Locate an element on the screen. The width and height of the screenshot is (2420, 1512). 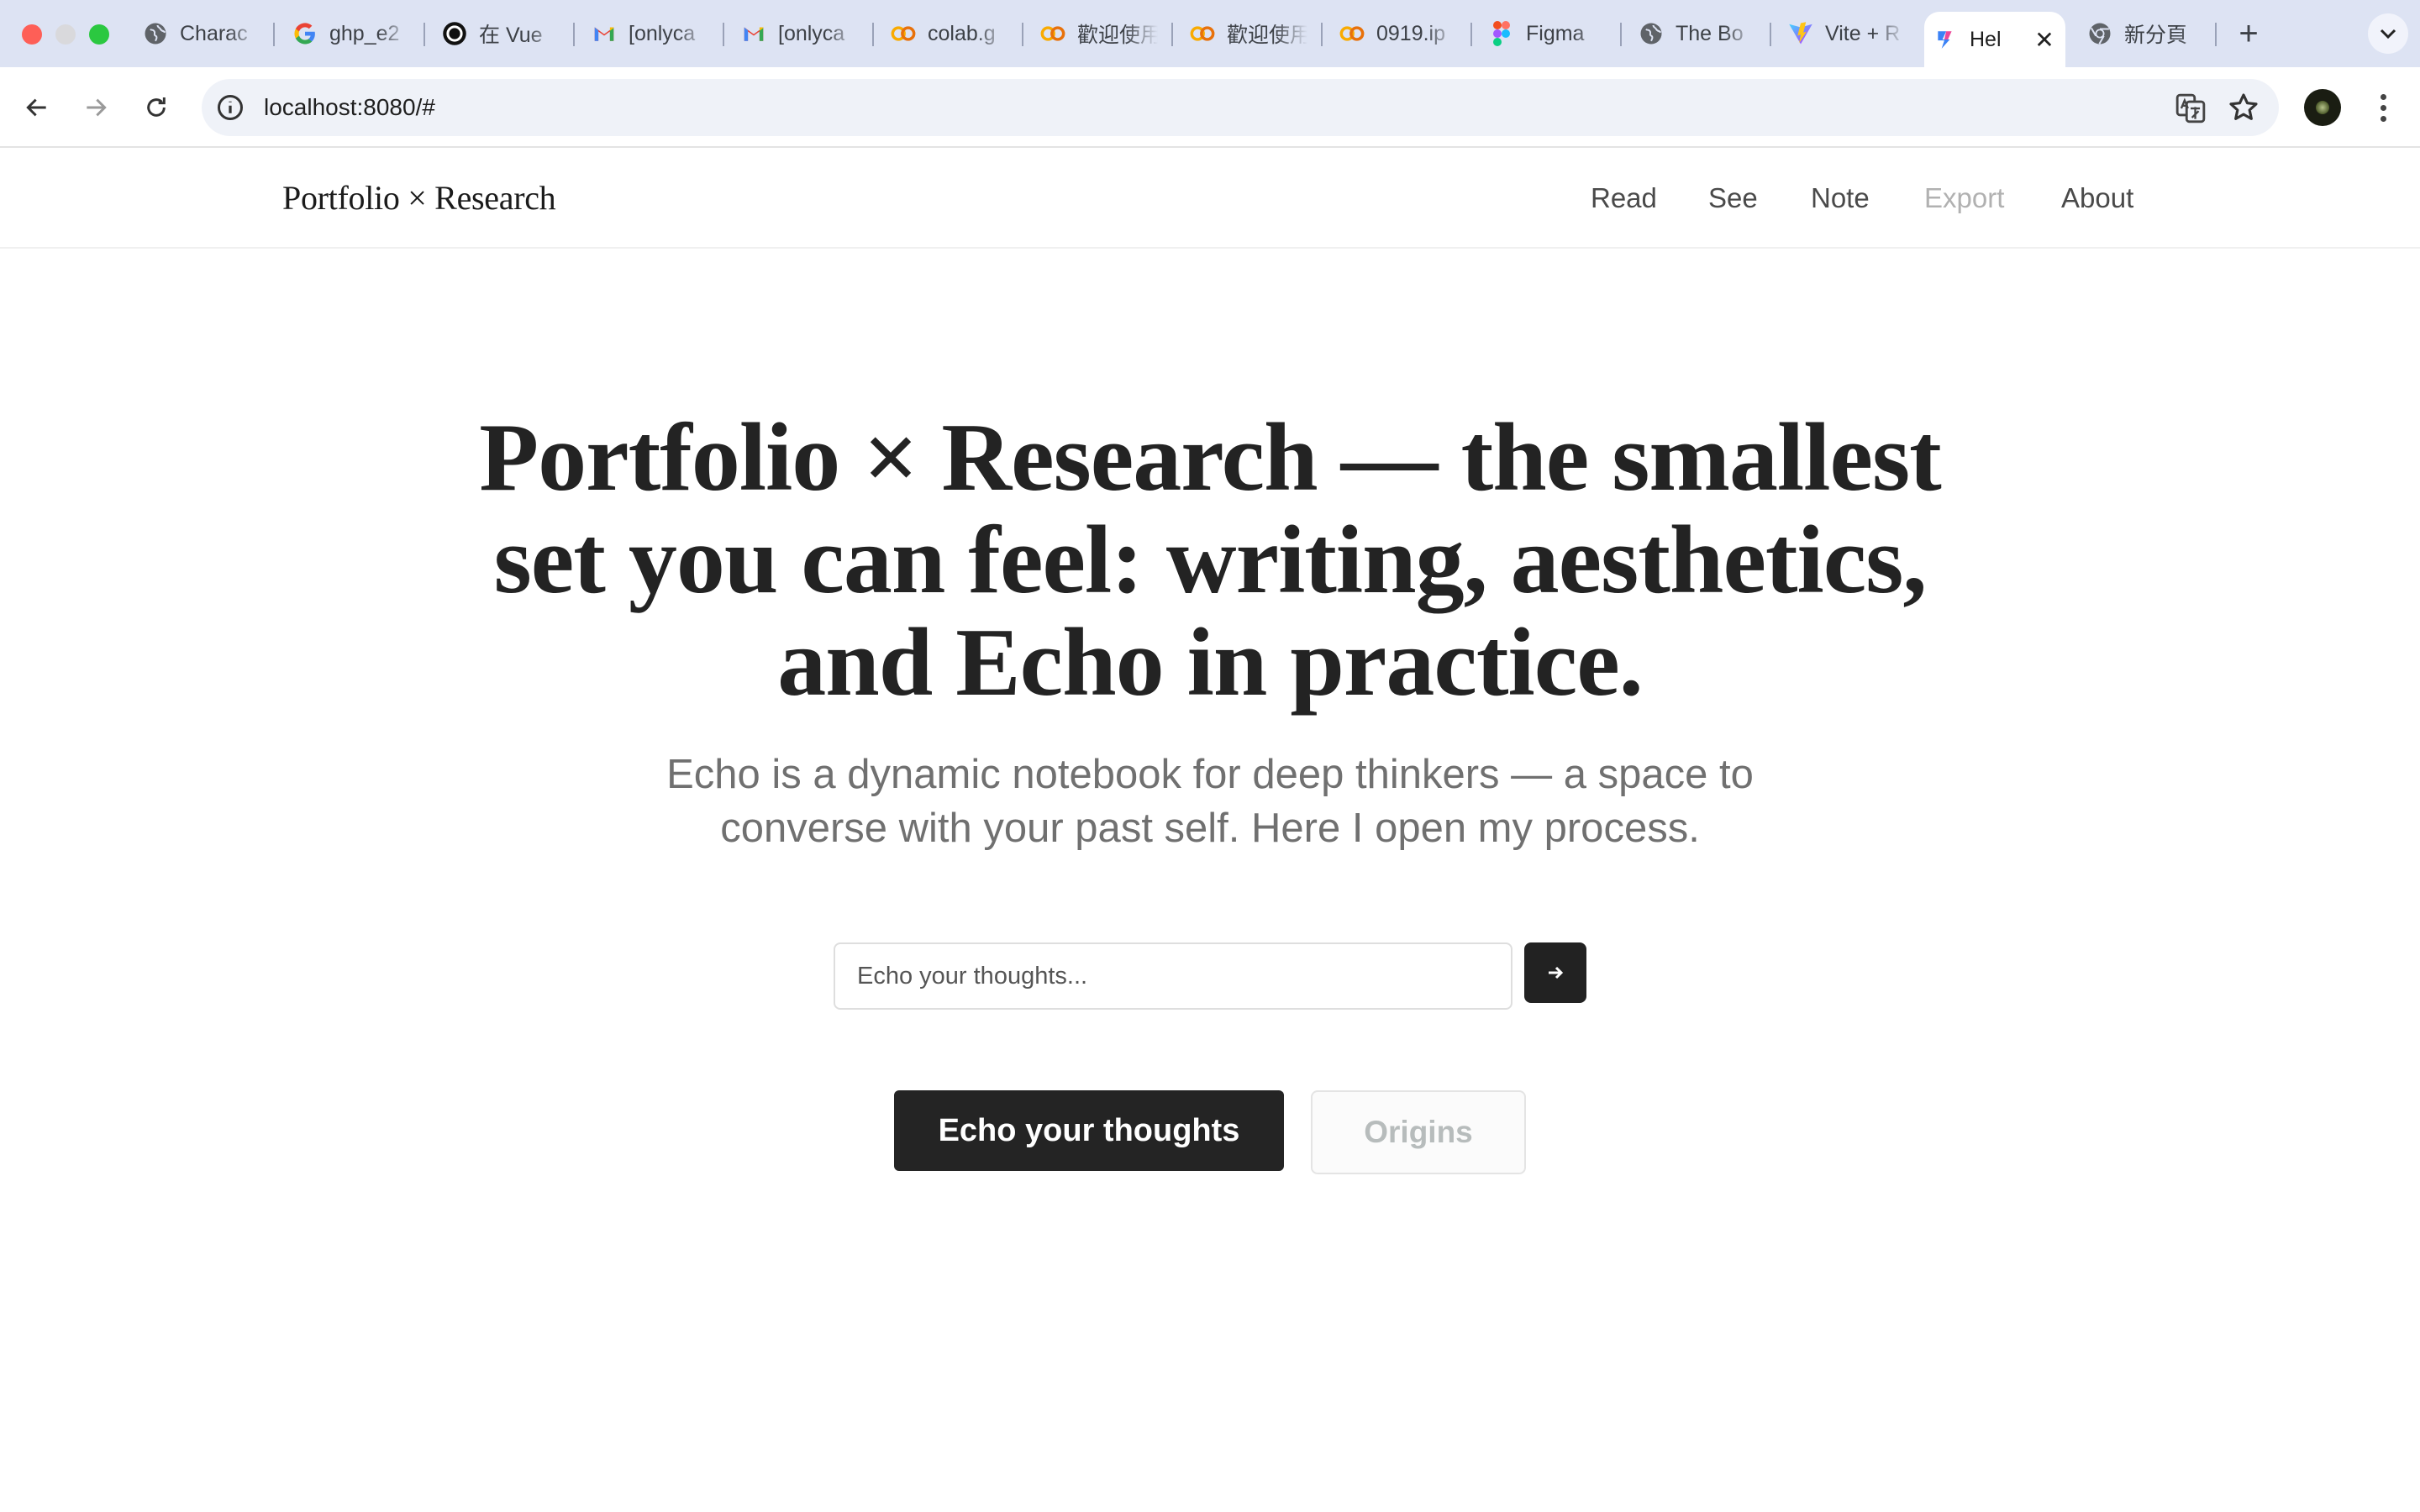
tab-title: Figma is located at coordinates (1556, 33).